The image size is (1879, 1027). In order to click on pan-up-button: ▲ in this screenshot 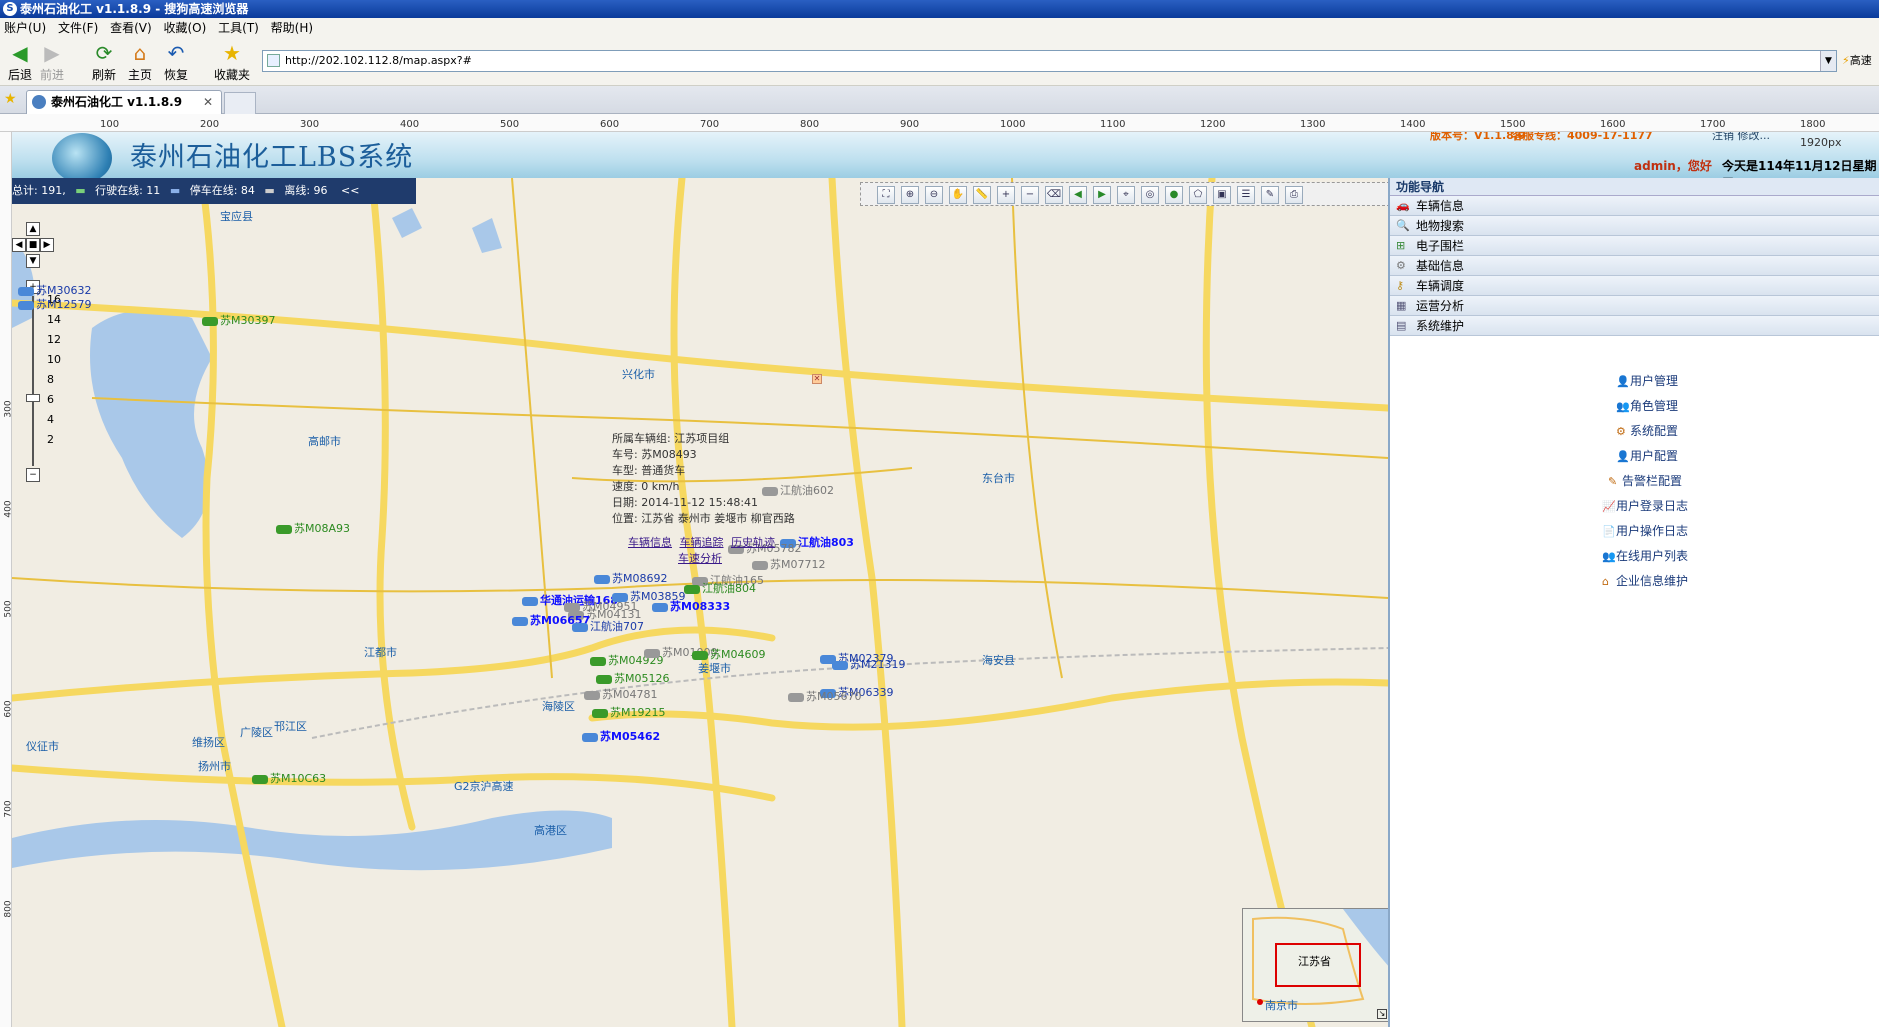, I will do `click(33, 229)`.